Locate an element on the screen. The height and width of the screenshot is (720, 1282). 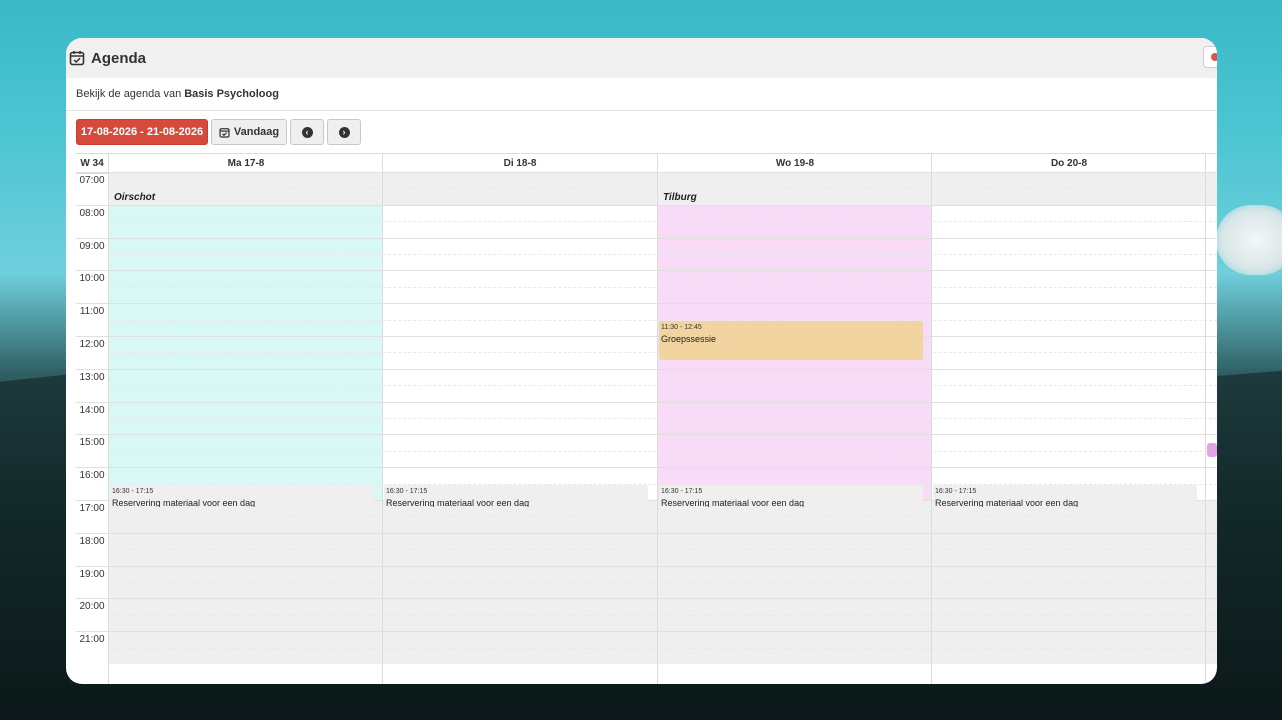
agenda-subtitle: Bekijk de agenda van Basis Psycholoog is located at coordinates (641, 94).